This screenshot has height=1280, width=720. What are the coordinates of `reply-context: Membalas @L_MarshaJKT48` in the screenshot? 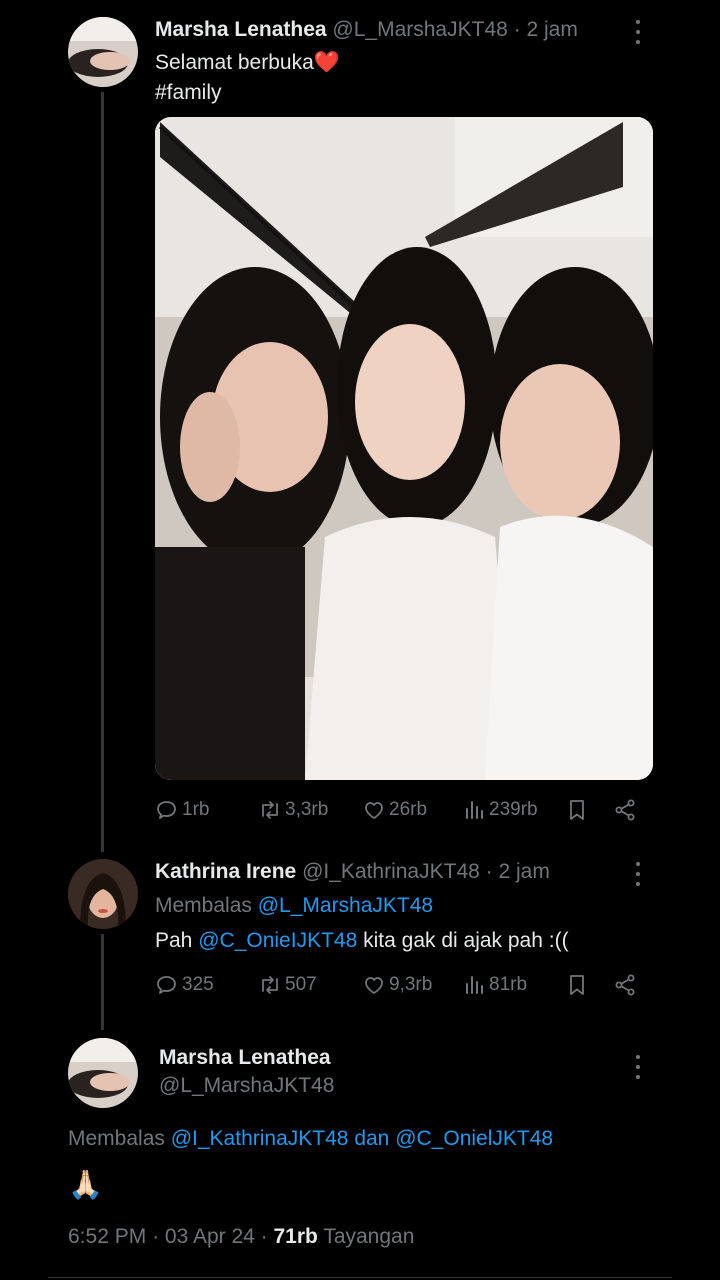 It's located at (294, 906).